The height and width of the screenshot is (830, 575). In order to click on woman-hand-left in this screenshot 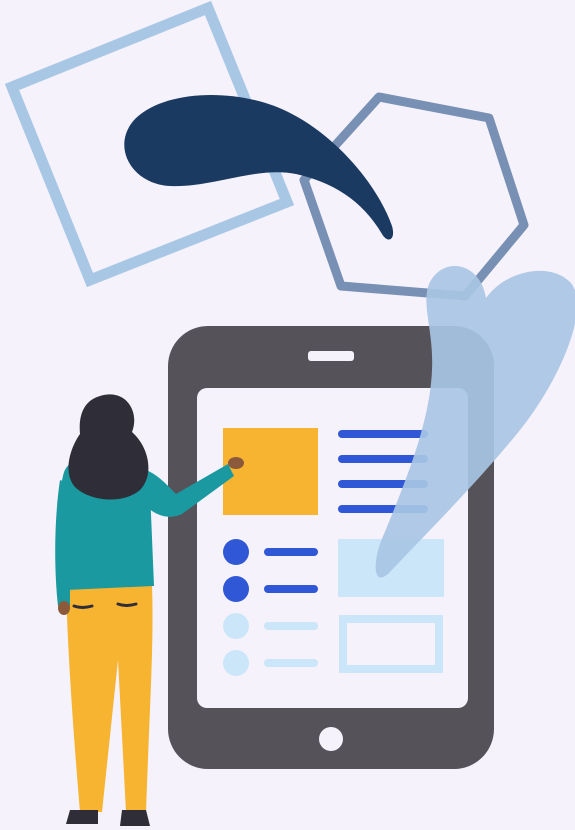, I will do `click(64, 608)`.